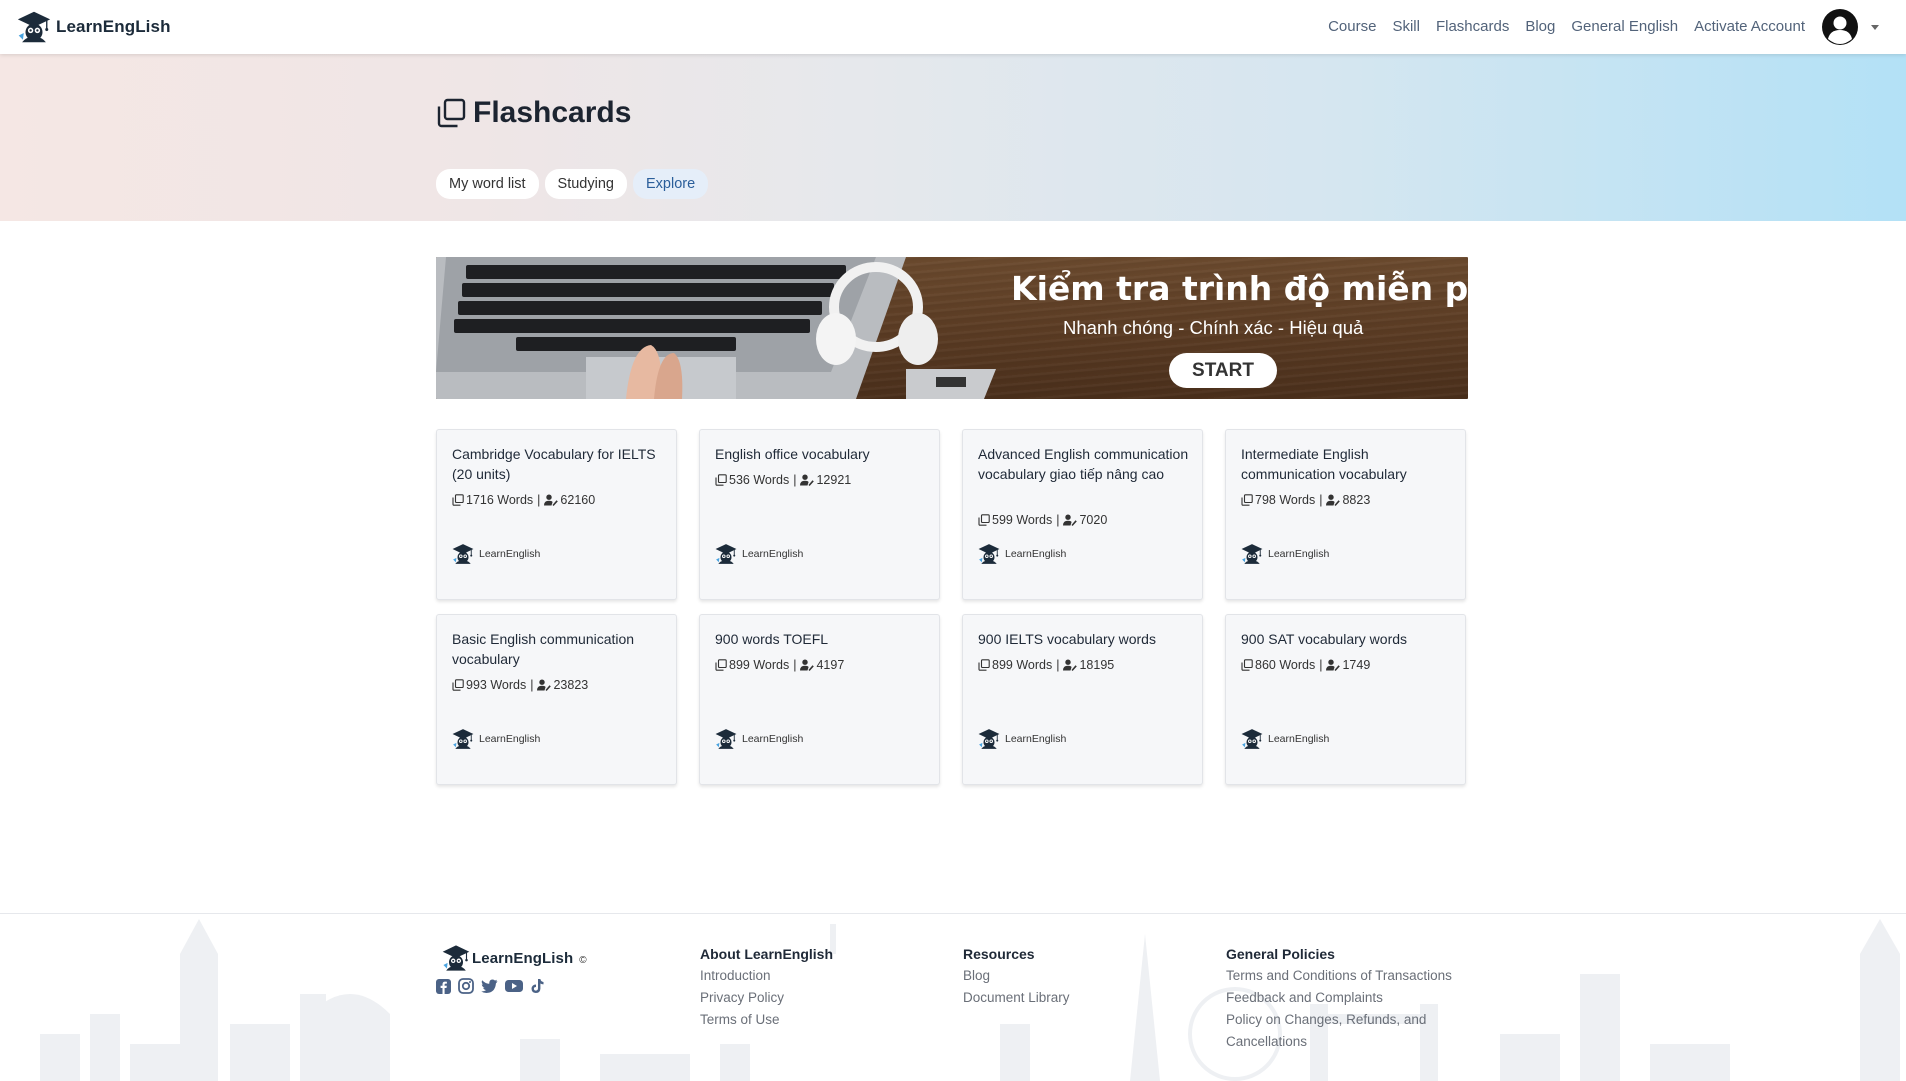 The width and height of the screenshot is (1906, 1081). What do you see at coordinates (834, 480) in the screenshot?
I see `card-learner-count: 12921` at bounding box center [834, 480].